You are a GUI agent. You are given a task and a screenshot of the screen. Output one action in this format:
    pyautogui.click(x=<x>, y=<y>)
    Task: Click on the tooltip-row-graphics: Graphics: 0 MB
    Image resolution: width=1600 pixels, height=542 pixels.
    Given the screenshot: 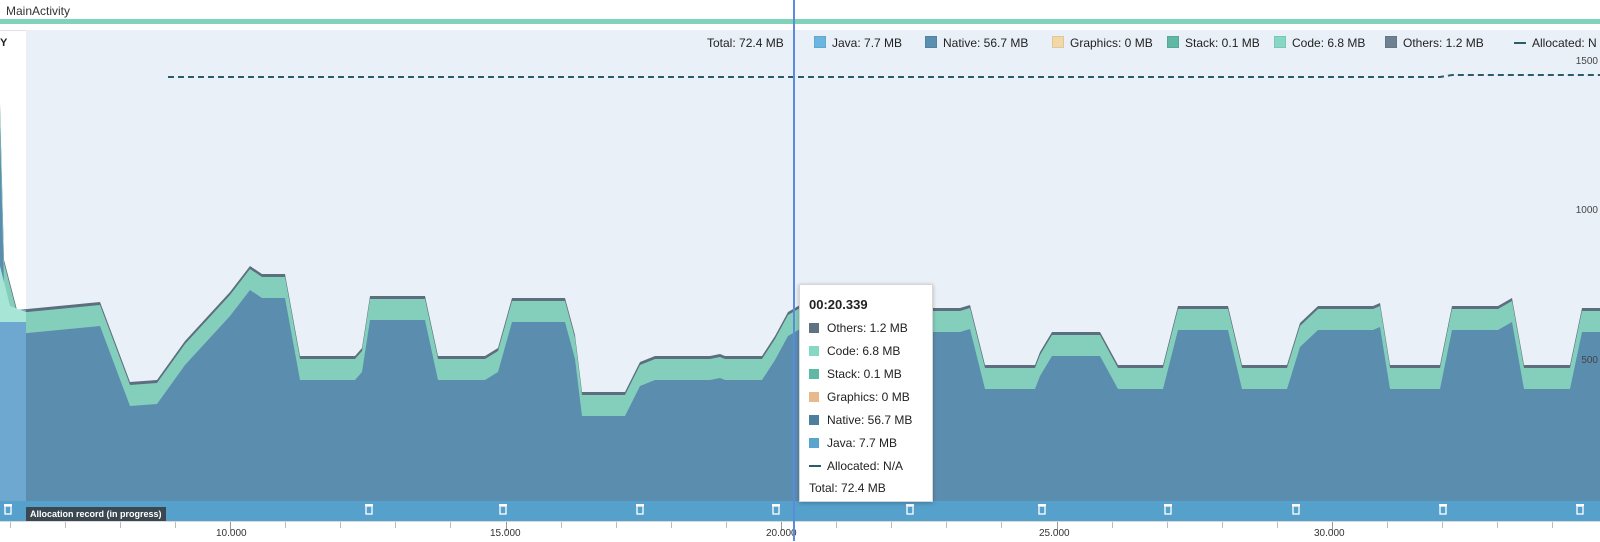 What is the action you would take?
    pyautogui.click(x=859, y=398)
    